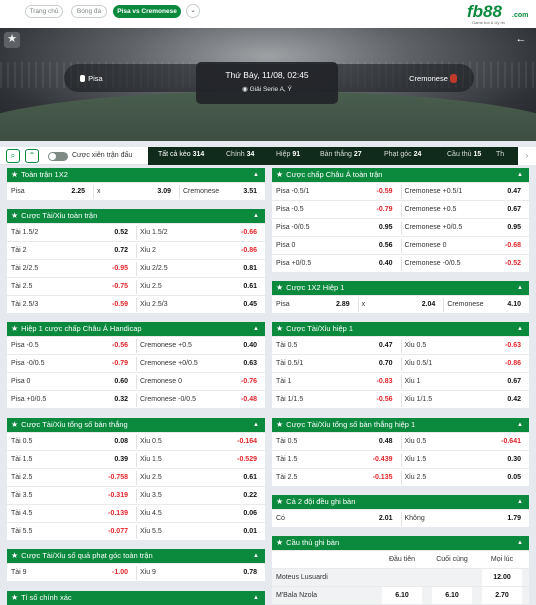  What do you see at coordinates (334, 442) in the screenshot?
I see `odds-value: 0.48` at bounding box center [334, 442].